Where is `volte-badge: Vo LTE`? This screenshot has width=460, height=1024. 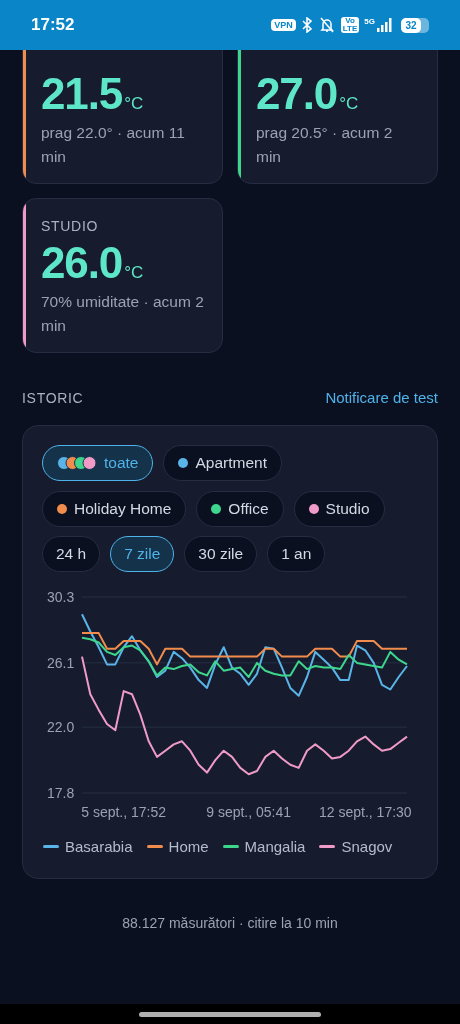 volte-badge: Vo LTE is located at coordinates (350, 25).